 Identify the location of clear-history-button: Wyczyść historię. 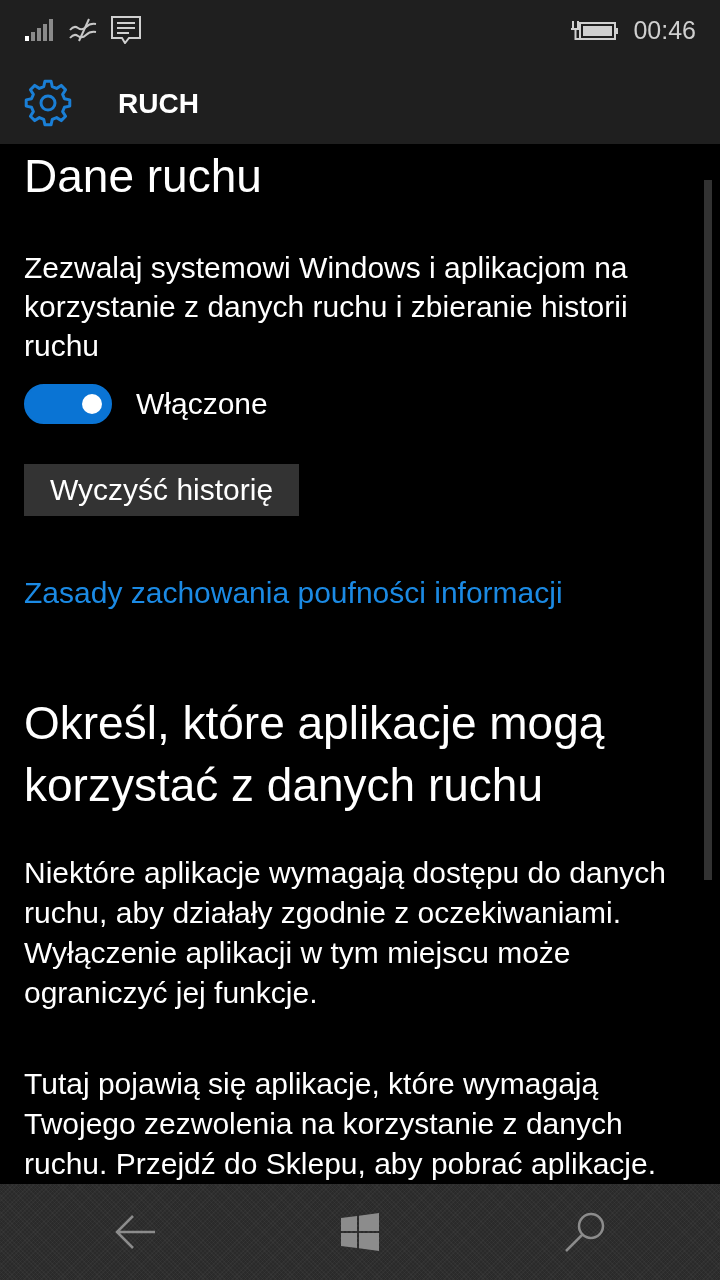
(162, 490).